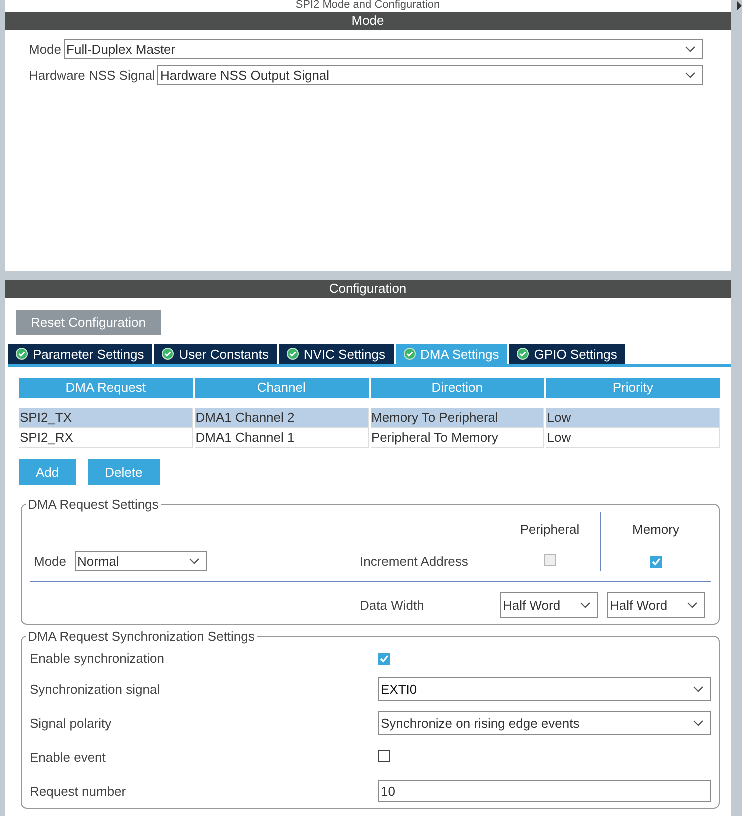 This screenshot has width=742, height=816. I want to click on dropdown-value: Hardware NSS Output Signal, so click(245, 75).